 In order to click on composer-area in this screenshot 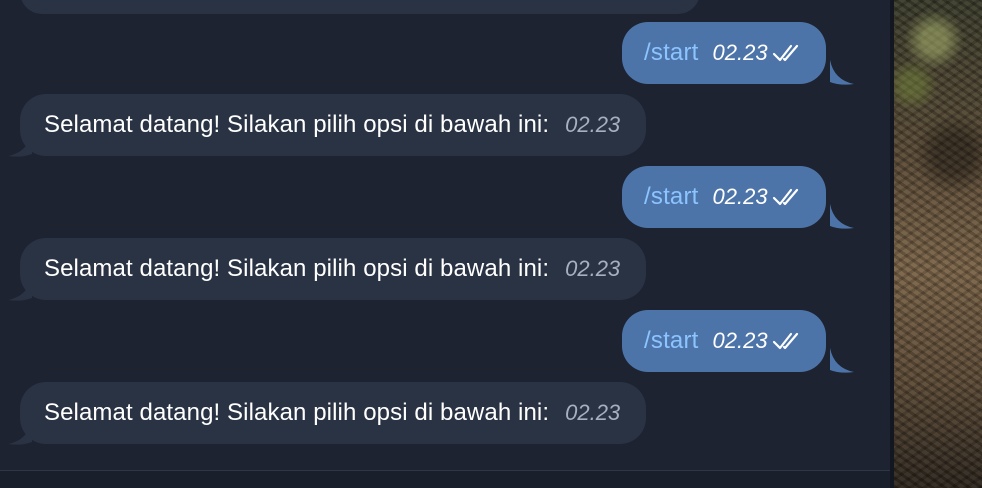, I will do `click(445, 479)`.